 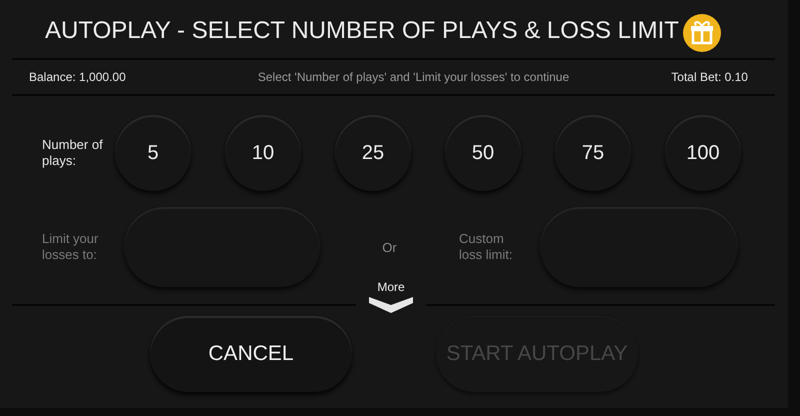 I want to click on custom-loss-limit-label: Custom loss limit:, so click(x=486, y=247).